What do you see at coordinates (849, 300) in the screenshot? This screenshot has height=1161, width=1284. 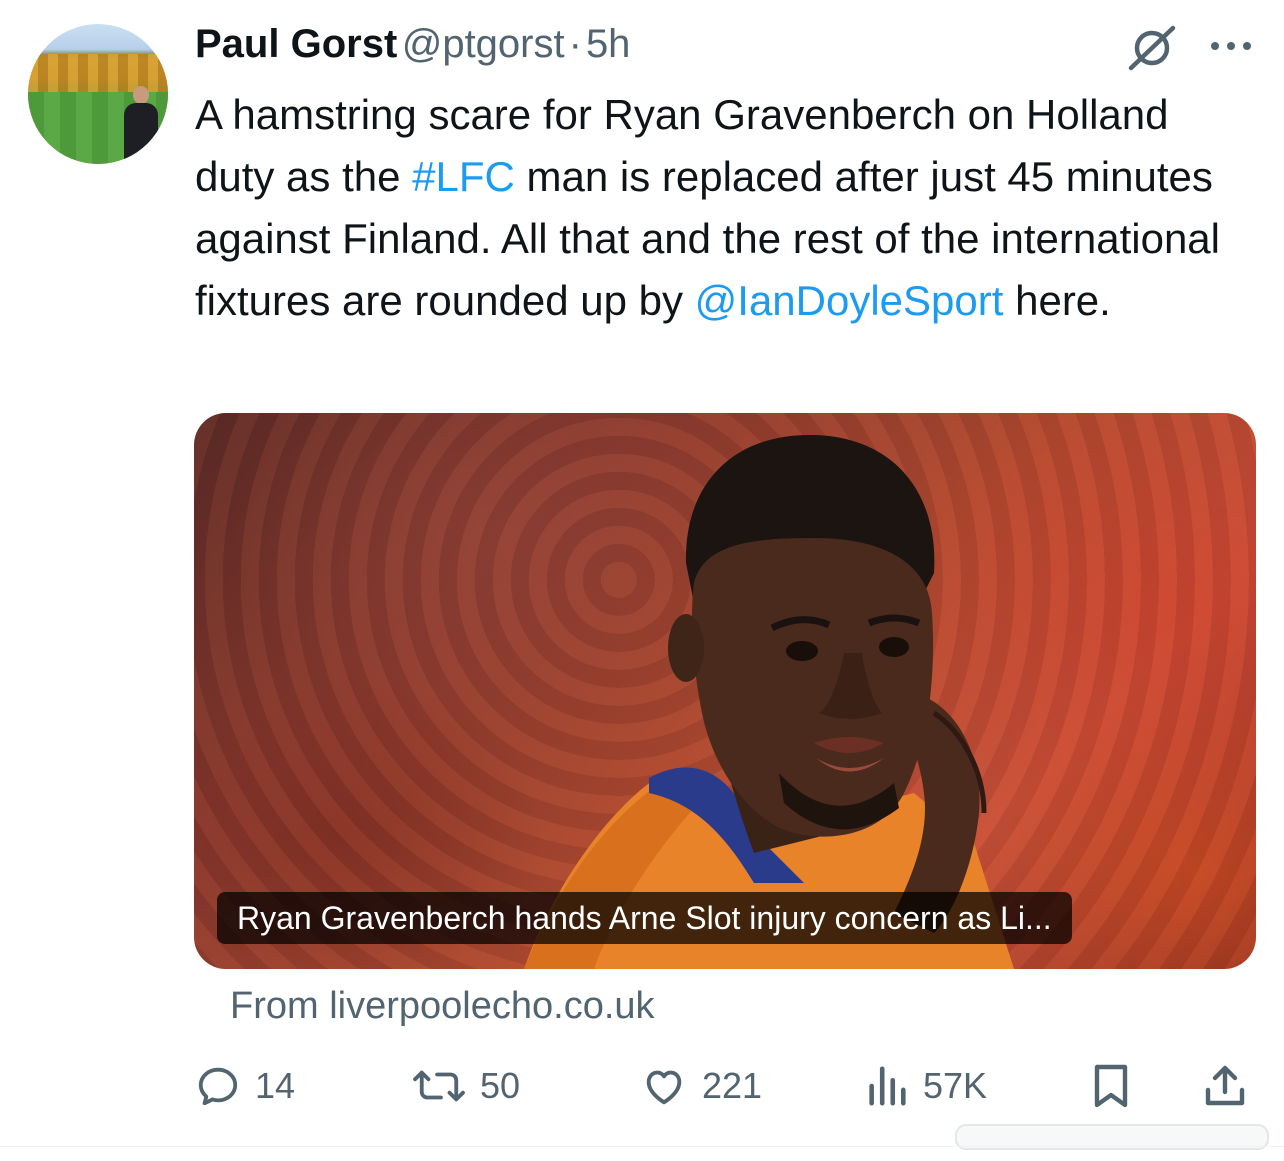 I see `mention-link: @IanDoyleSport` at bounding box center [849, 300].